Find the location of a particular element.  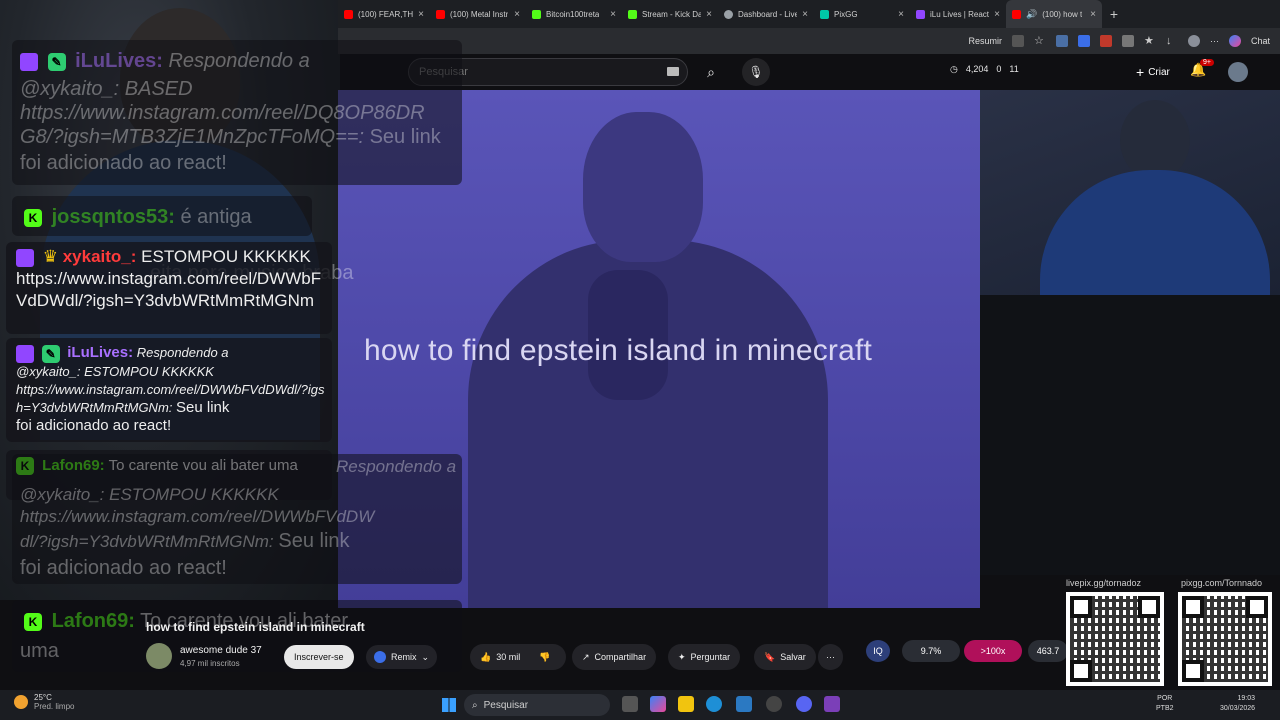

stat-percent: 9.7% is located at coordinates (931, 651).